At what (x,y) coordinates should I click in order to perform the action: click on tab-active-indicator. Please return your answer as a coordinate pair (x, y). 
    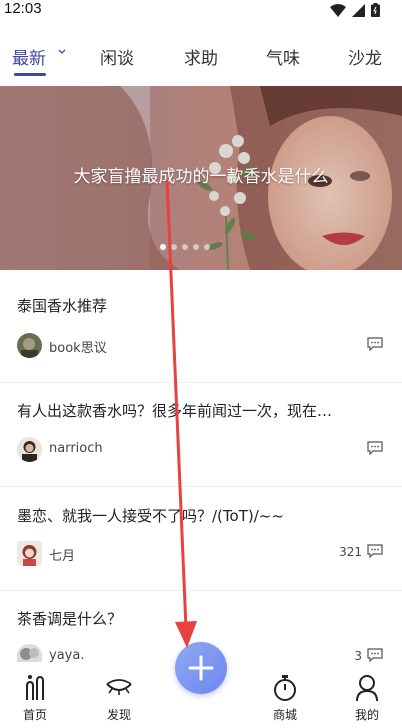
    Looking at the image, I should click on (30, 74).